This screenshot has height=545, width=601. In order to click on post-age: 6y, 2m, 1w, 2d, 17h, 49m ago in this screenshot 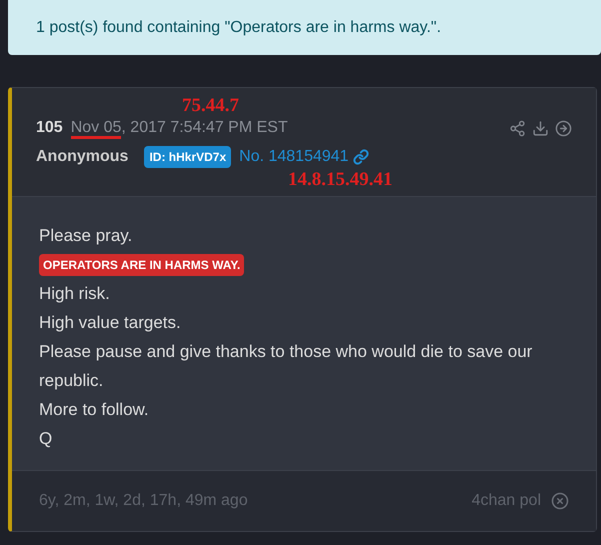, I will do `click(143, 501)`.